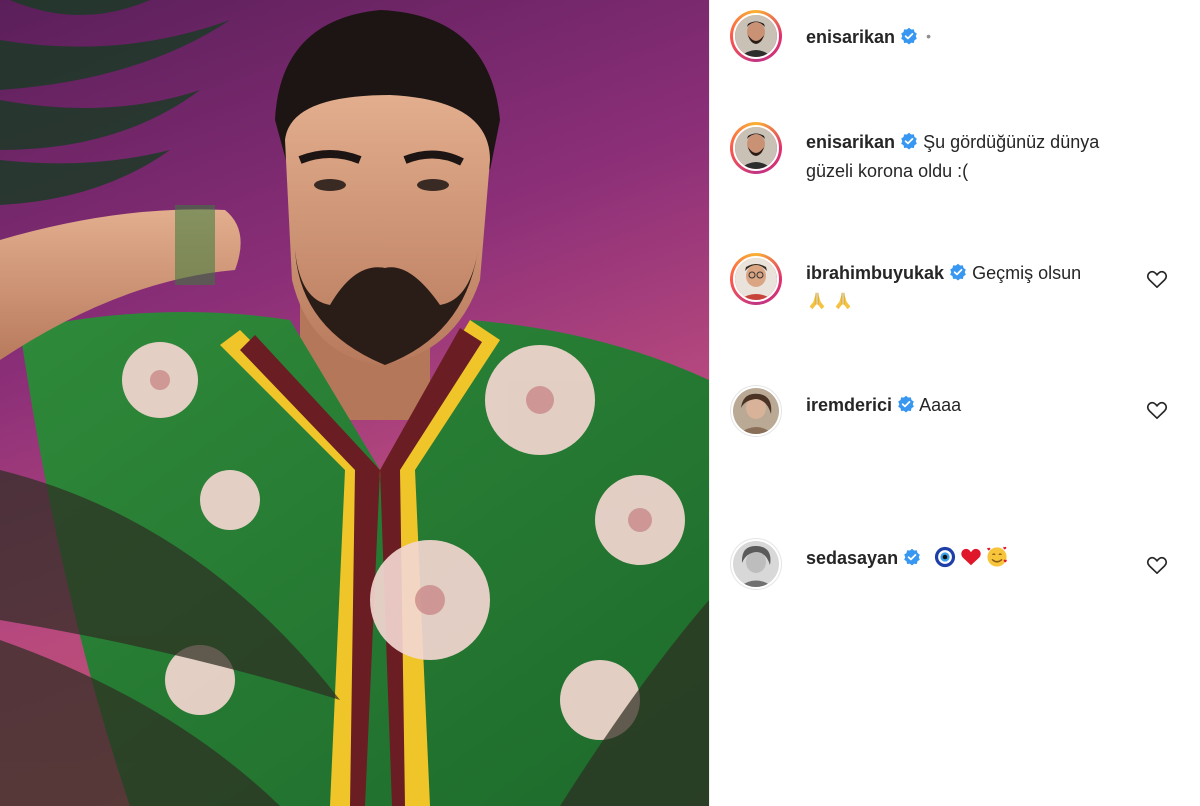 This screenshot has width=1200, height=806. I want to click on comment-item: sedasayan, so click(955, 568).